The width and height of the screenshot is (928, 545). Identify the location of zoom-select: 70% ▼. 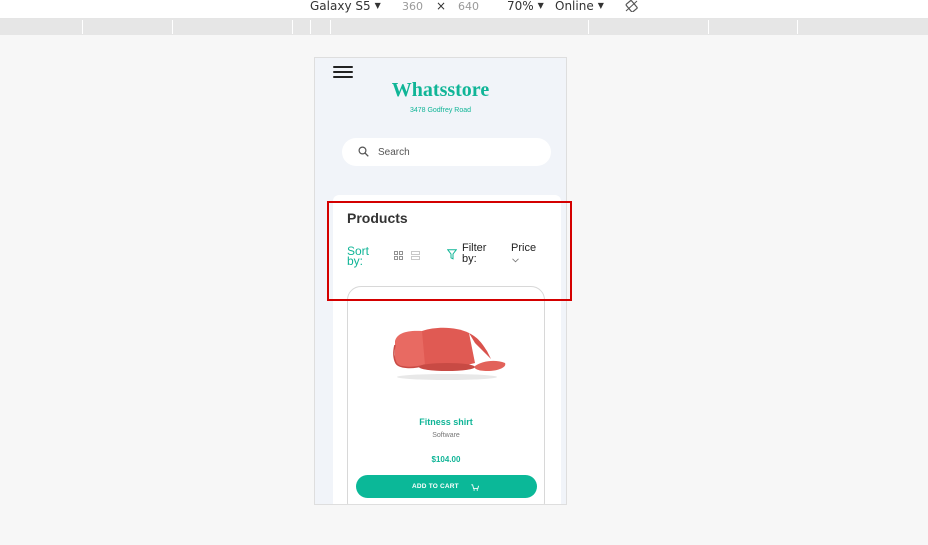
(525, 6).